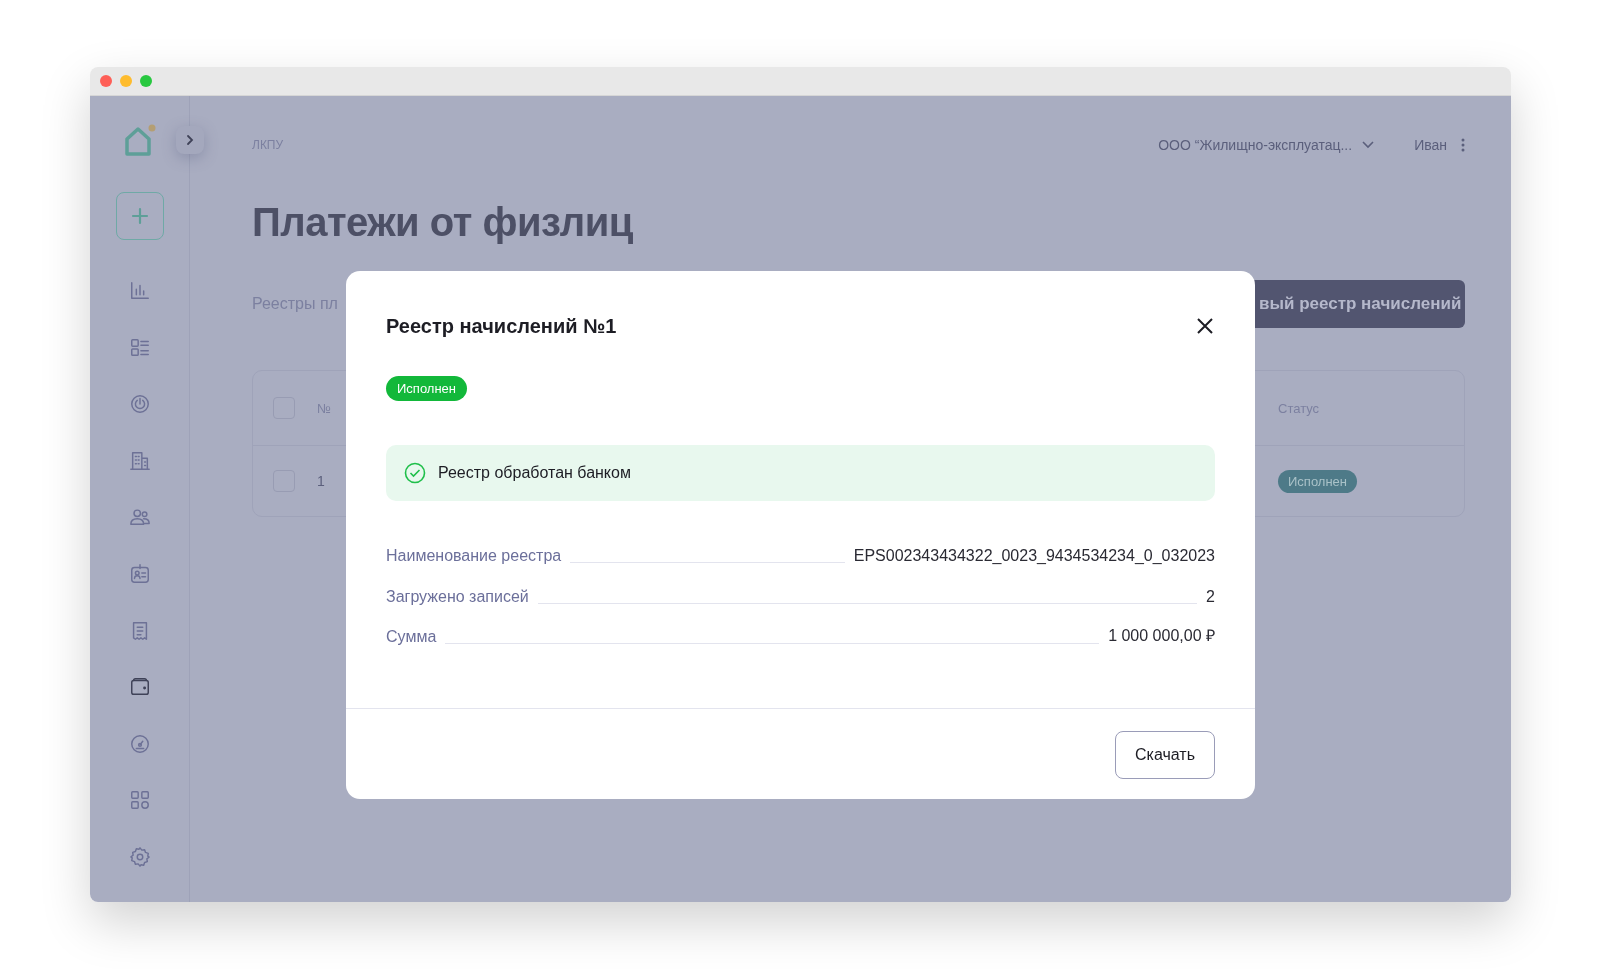 The width and height of the screenshot is (1600, 969). I want to click on page-title: Платежи от физлиц, so click(443, 223).